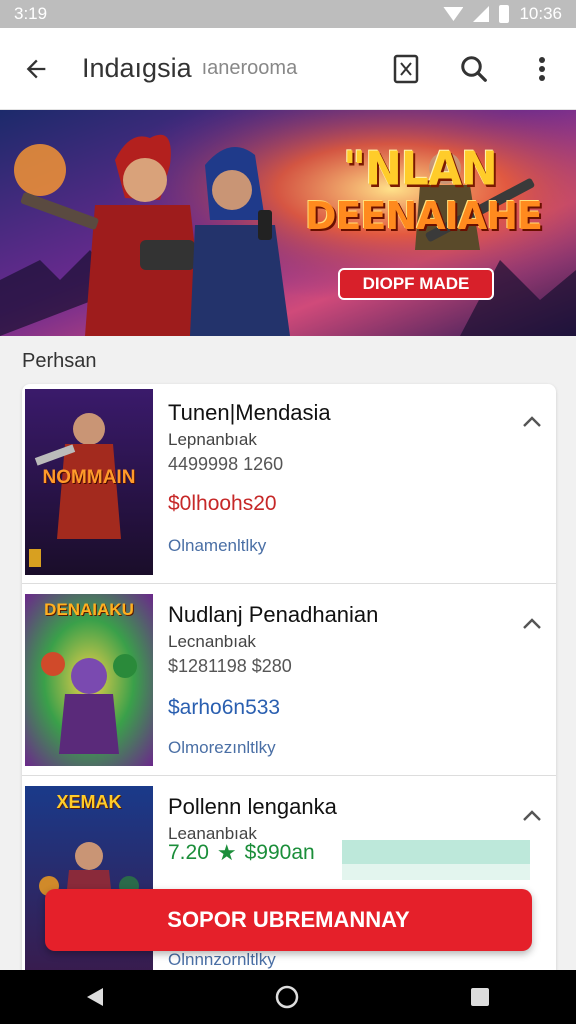  Describe the element at coordinates (249, 412) in the screenshot. I see `game-title: Tunen|Mendasia` at that location.